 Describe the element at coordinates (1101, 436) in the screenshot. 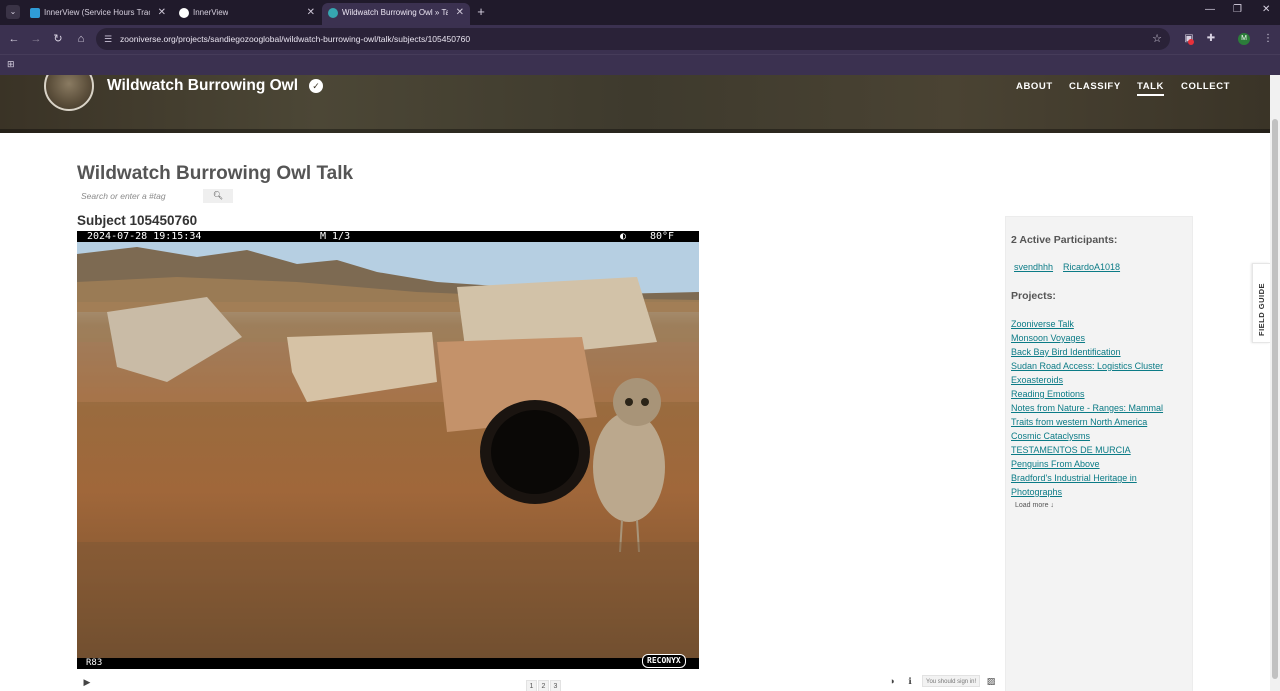

I see `project-link: Cosmic Cataclysms` at that location.